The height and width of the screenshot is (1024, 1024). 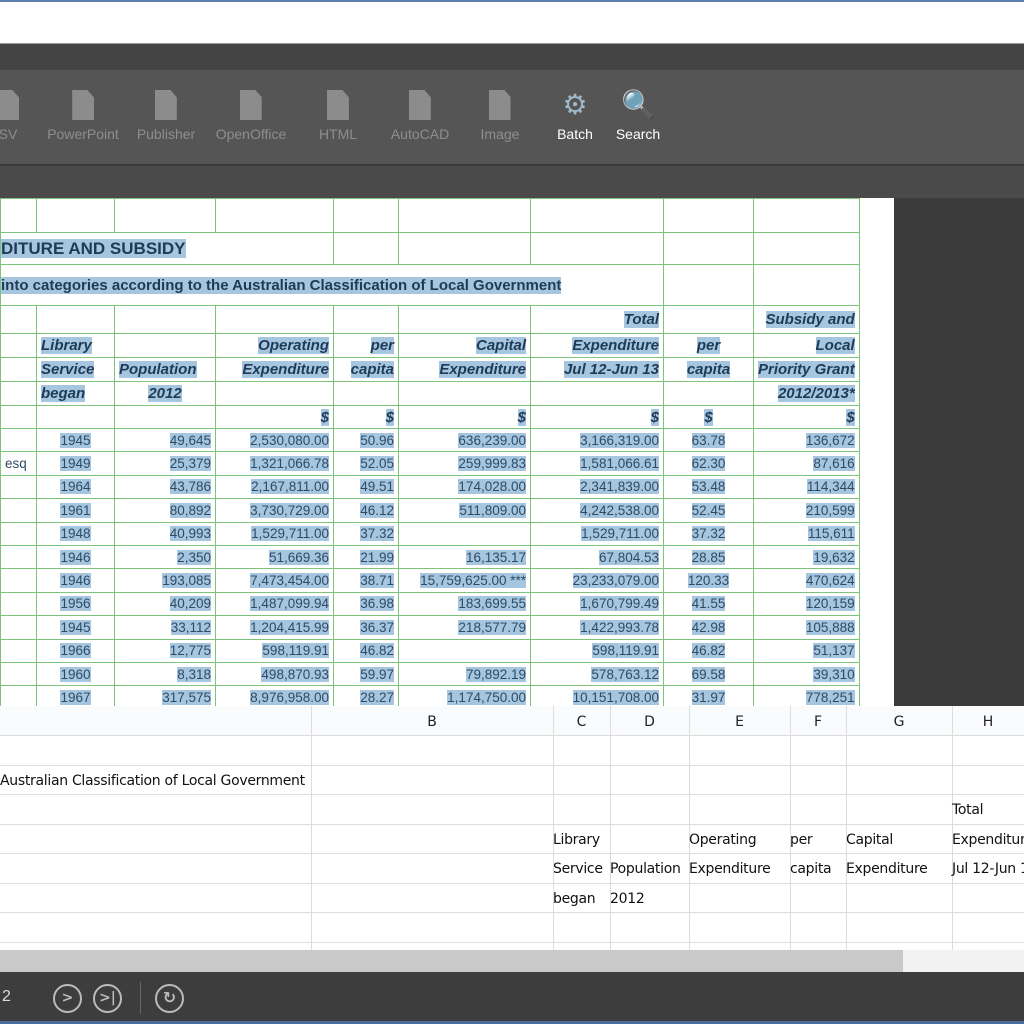 I want to click on data-cell: 1,487,099.94, so click(x=274, y=604).